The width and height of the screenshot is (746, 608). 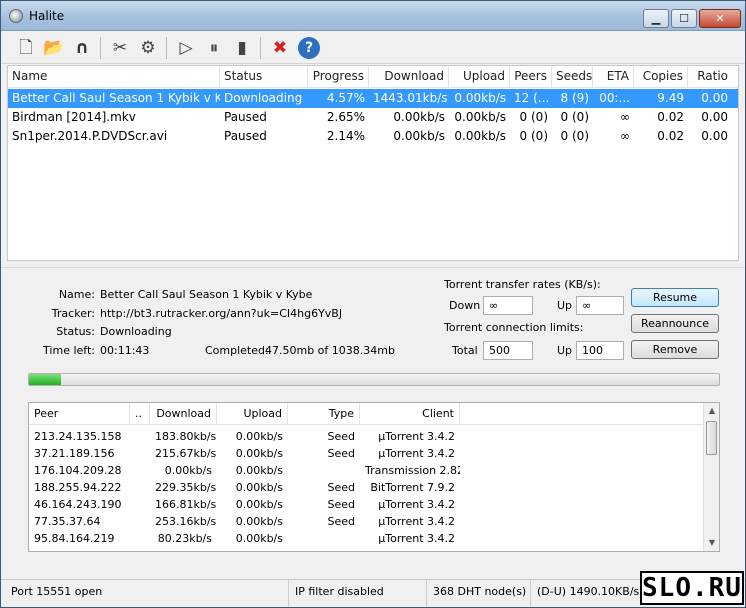 I want to click on progress-fill, so click(x=45, y=379).